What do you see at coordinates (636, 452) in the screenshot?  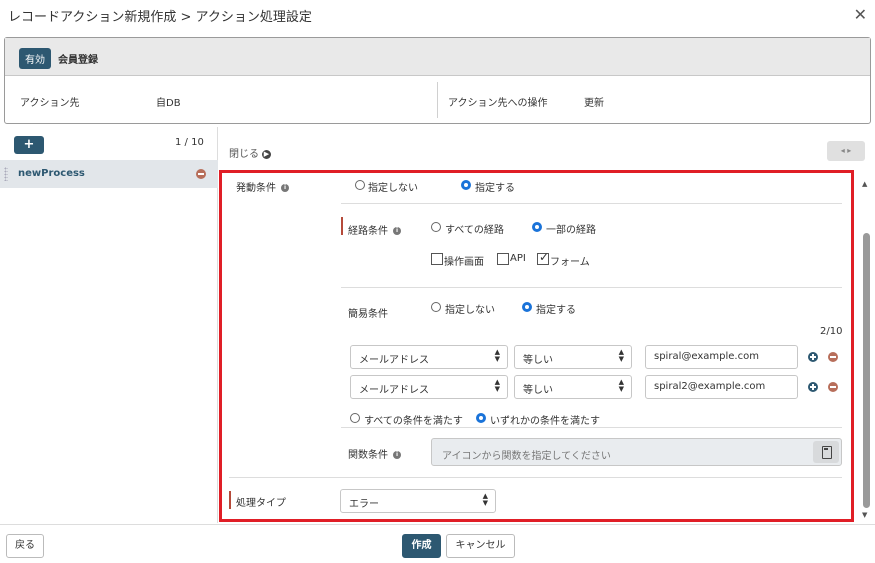 I see `function-input: アイコンから関数を指定してください` at bounding box center [636, 452].